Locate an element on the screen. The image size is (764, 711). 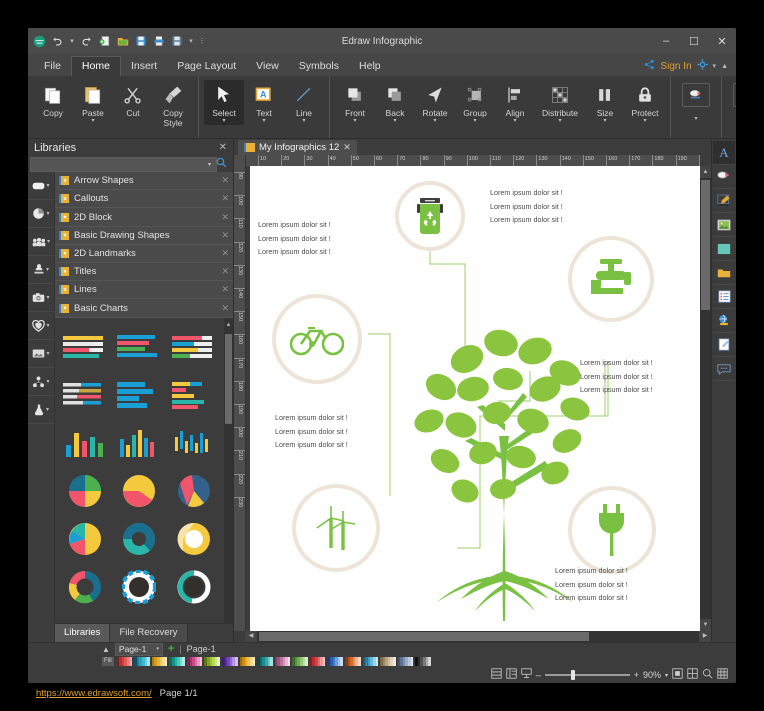
select-button: Select ▾ is located at coordinates (224, 102).